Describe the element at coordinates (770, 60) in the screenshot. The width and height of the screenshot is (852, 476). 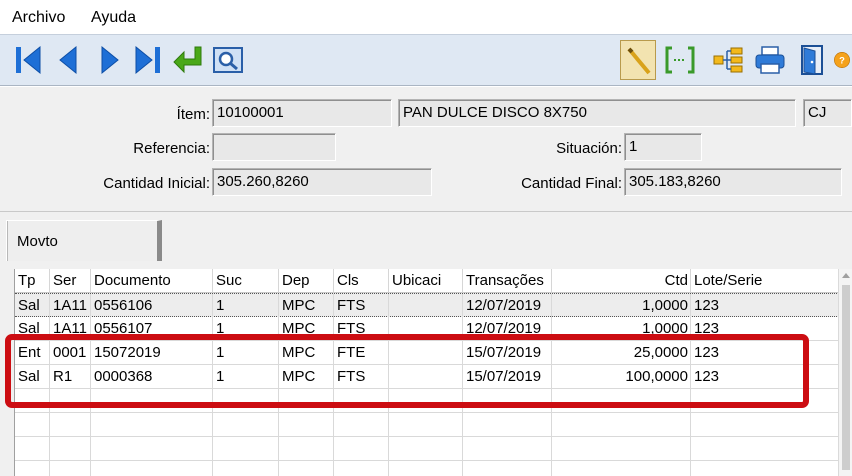
I see `print-button` at that location.